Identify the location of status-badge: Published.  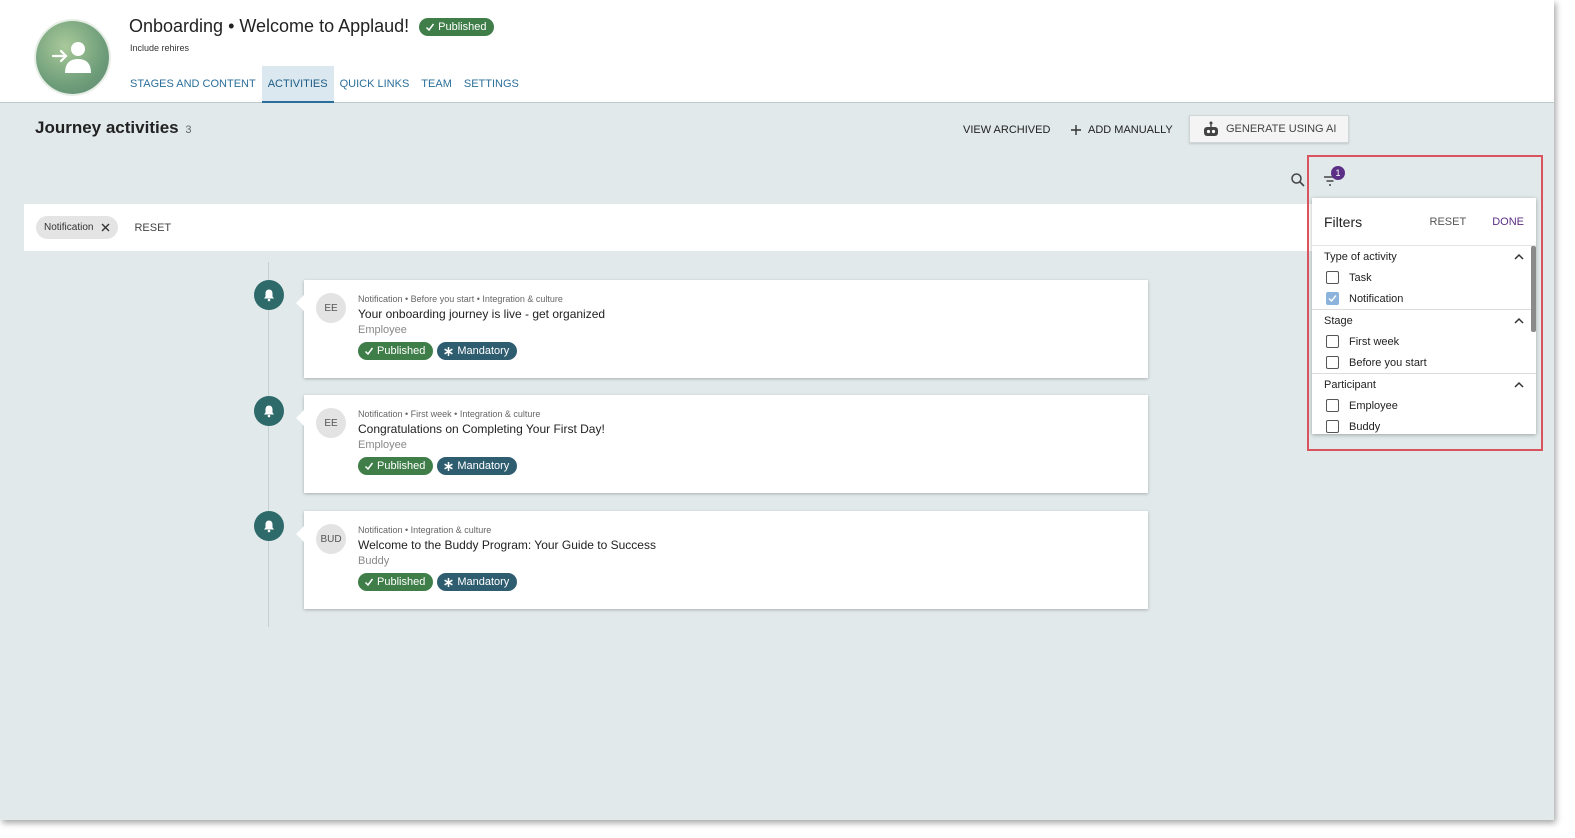
(457, 26).